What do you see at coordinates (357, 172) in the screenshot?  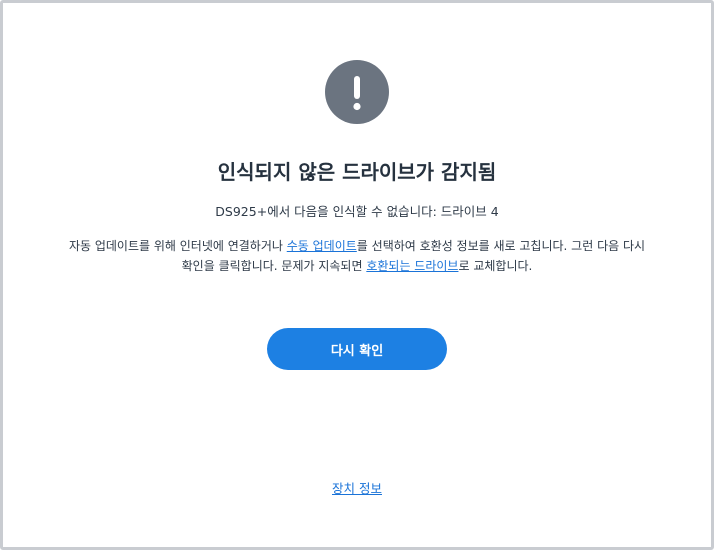 I see `dialog-title: 인식되지 않은 드라이브가 감지됨` at bounding box center [357, 172].